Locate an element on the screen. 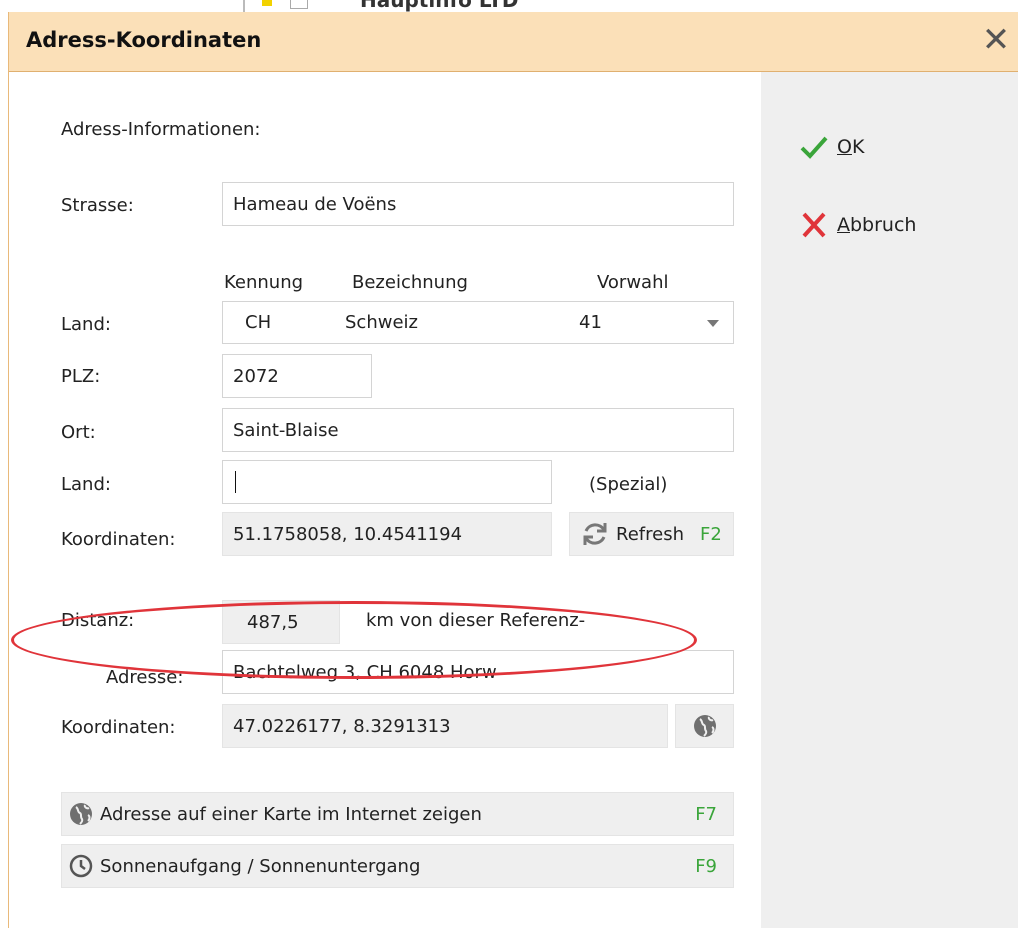 The image size is (1018, 928). map-shortcut: F7 is located at coordinates (706, 814).